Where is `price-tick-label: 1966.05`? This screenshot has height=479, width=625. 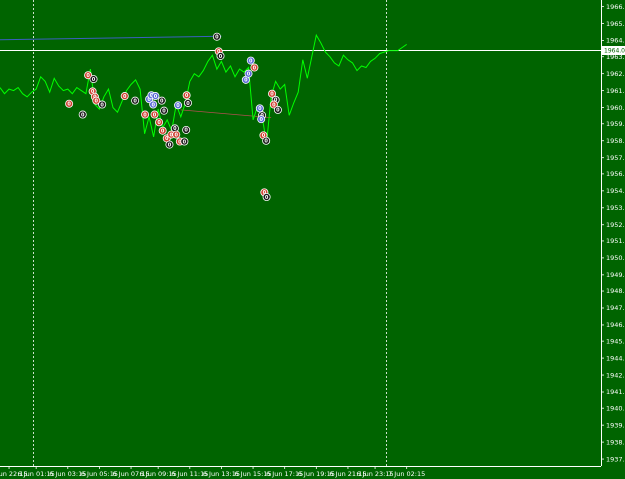
price-tick-label: 1966.05 is located at coordinates (615, 7).